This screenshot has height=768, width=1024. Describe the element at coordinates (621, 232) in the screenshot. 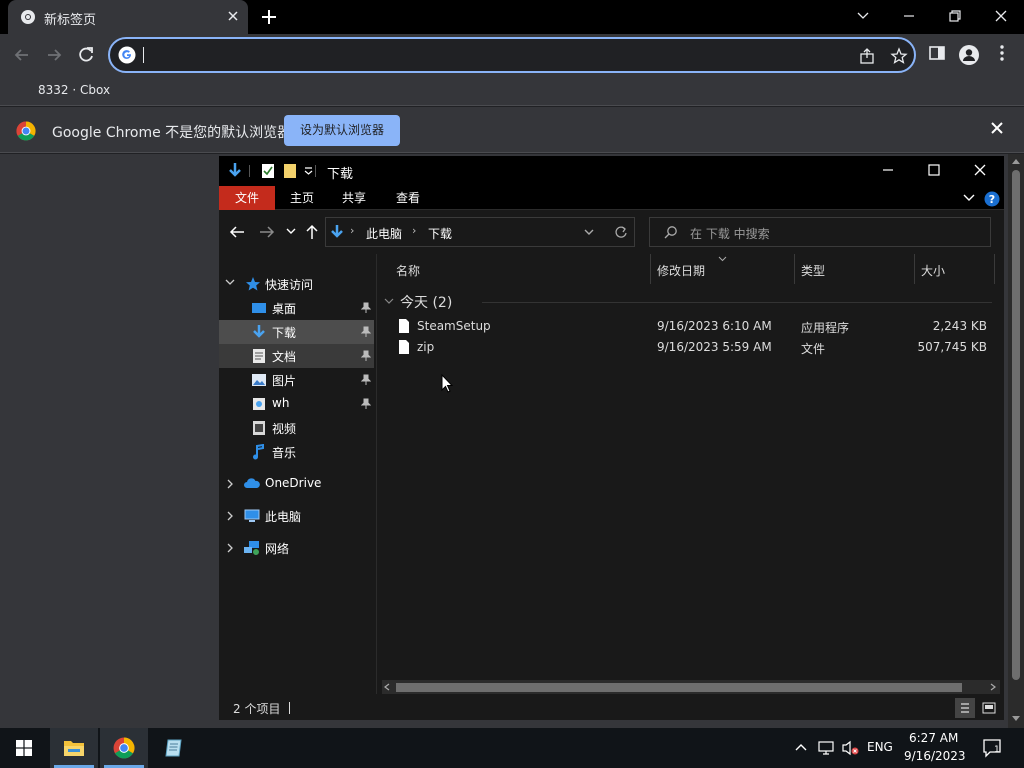

I see `refresh-icon` at that location.